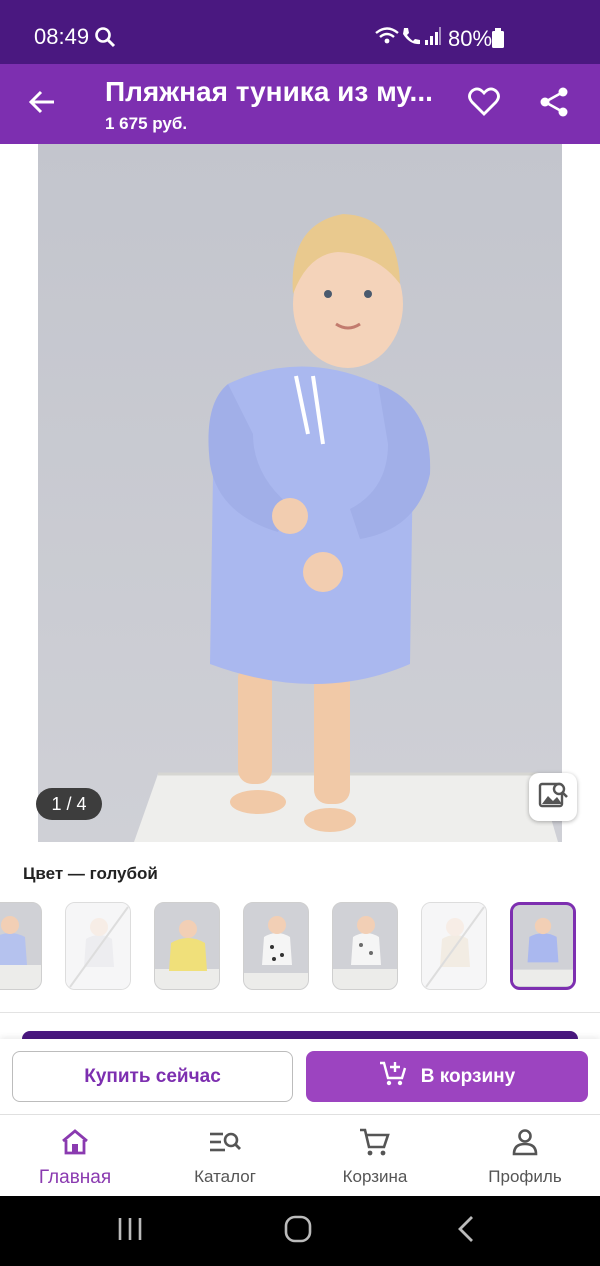 The height and width of the screenshot is (1266, 600). I want to click on battery-icon, so click(498, 40).